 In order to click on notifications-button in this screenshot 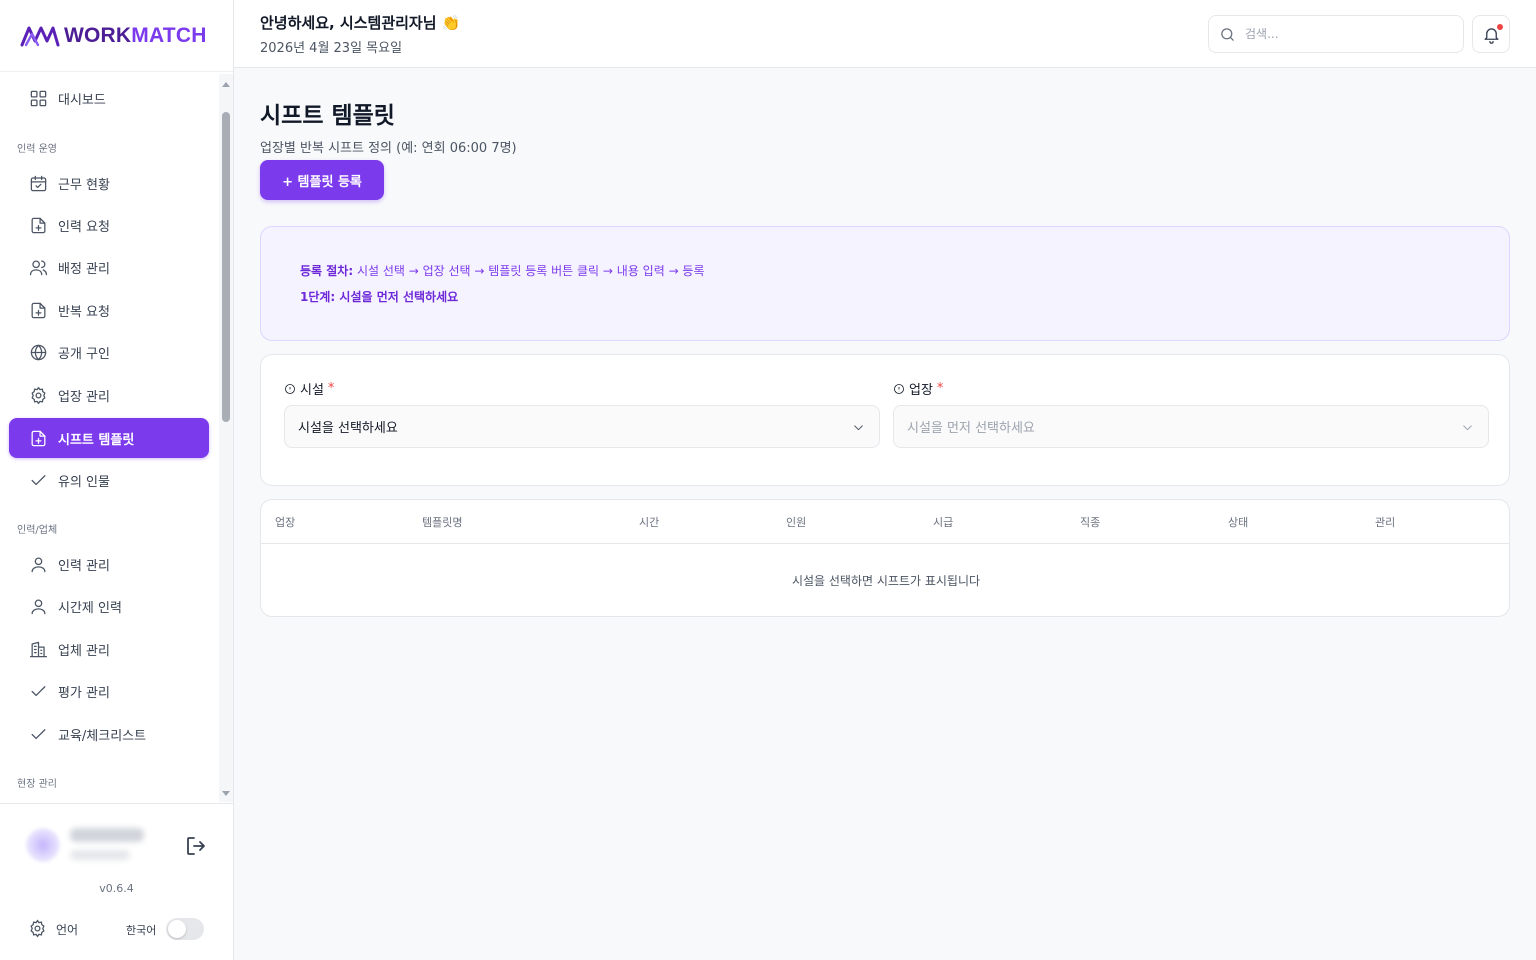, I will do `click(1491, 34)`.